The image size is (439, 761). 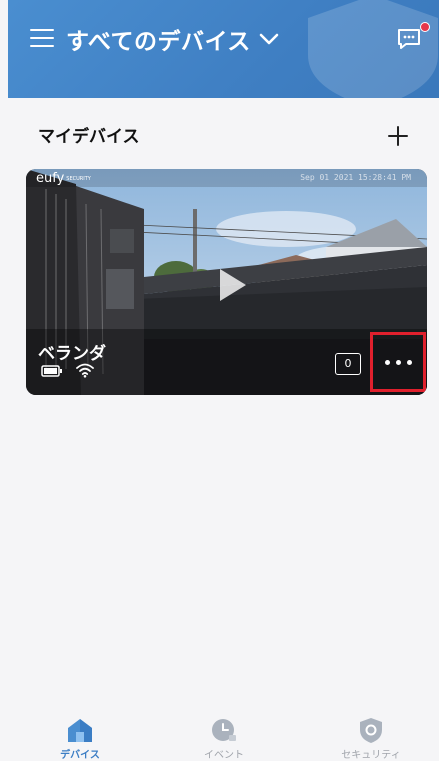 I want to click on tab-events: イベント, so click(x=224, y=734).